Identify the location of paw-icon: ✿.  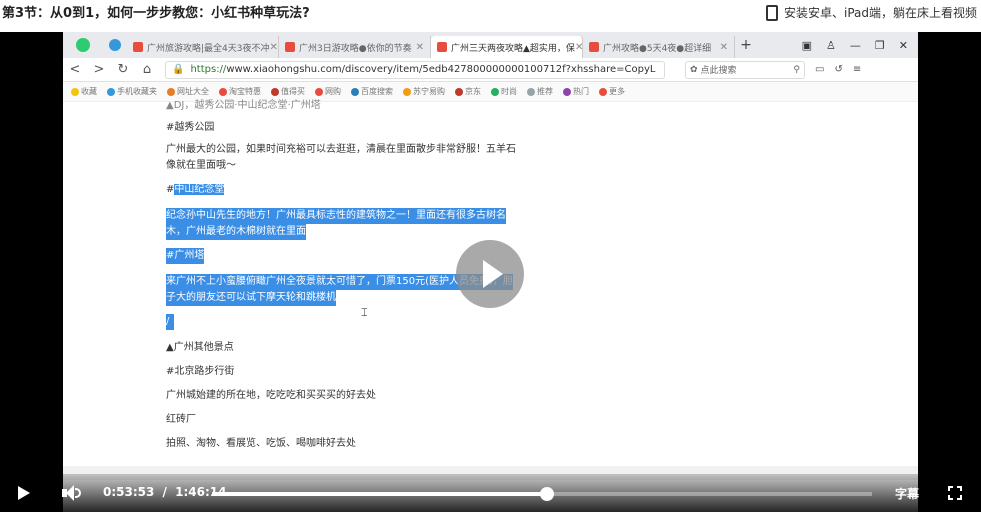
(694, 69).